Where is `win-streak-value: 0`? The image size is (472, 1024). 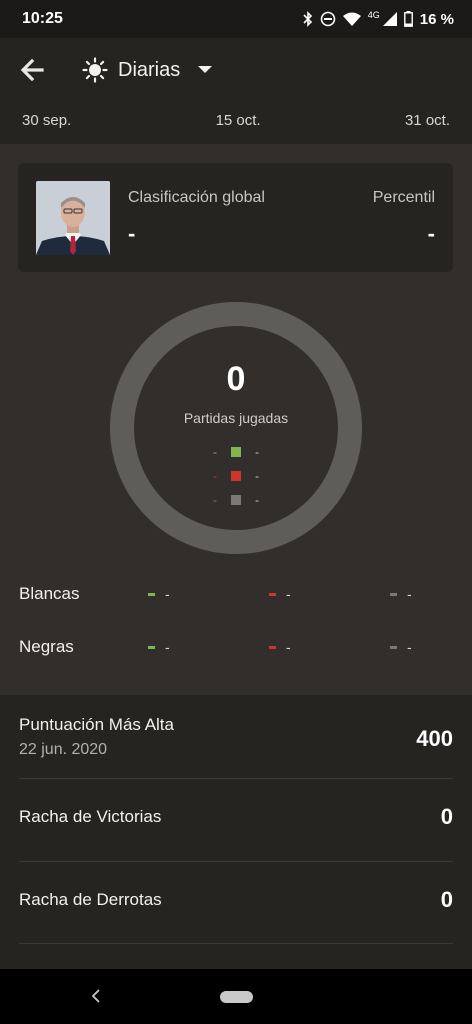 win-streak-value: 0 is located at coordinates (446, 816).